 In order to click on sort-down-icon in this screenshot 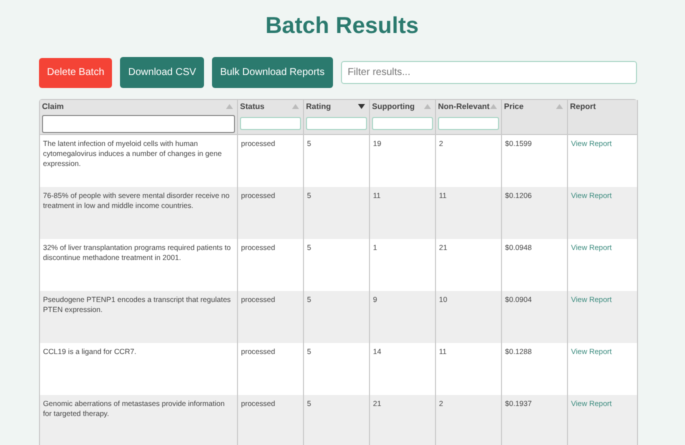, I will do `click(361, 106)`.